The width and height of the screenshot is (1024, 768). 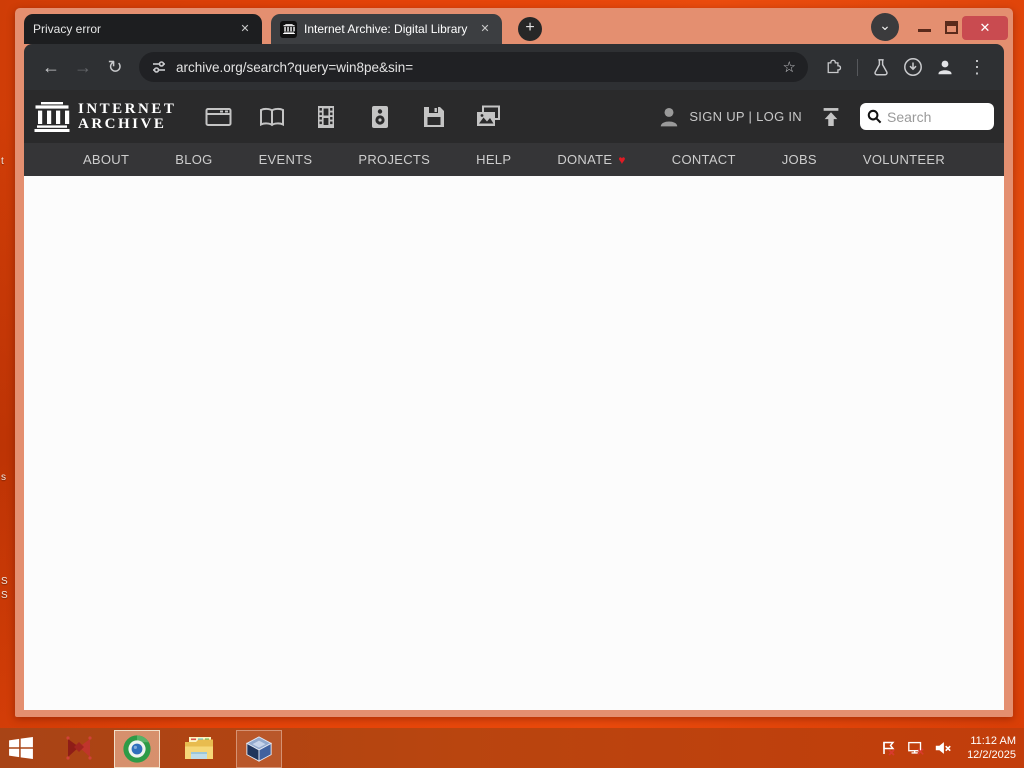 I want to click on nav-item-events: EVENTS, so click(x=286, y=159).